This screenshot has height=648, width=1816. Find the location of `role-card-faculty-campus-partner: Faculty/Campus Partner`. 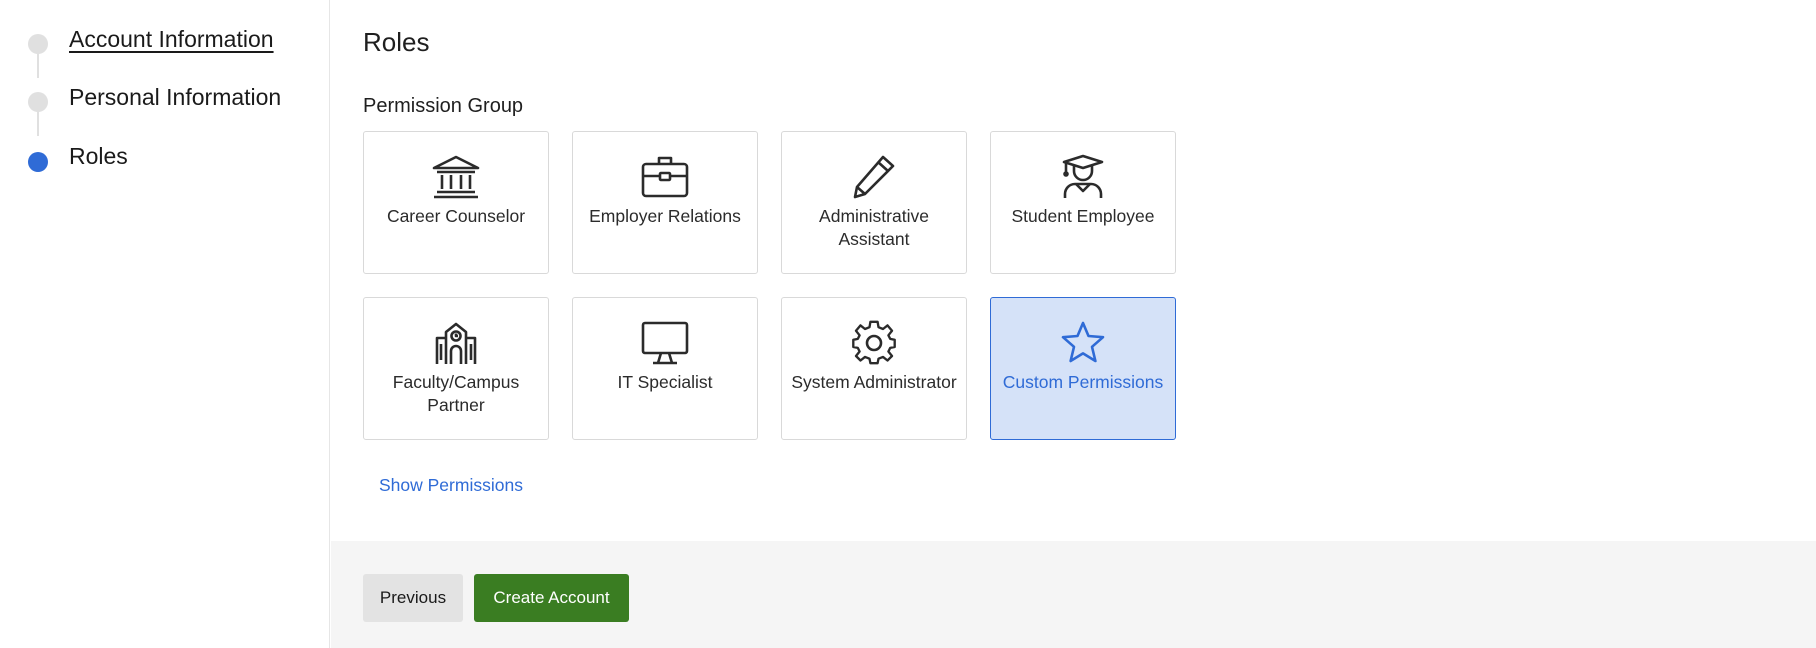

role-card-faculty-campus-partner: Faculty/Campus Partner is located at coordinates (456, 368).